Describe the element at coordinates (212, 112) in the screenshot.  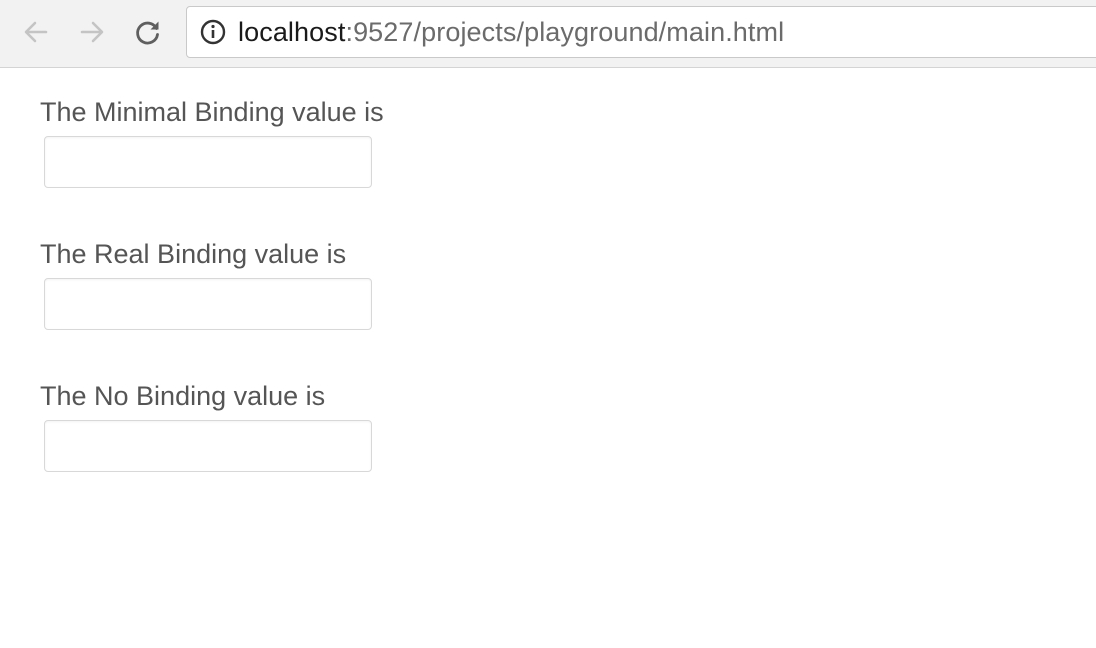
I see `minimal-binding-label: The Minimal Binding value is` at that location.